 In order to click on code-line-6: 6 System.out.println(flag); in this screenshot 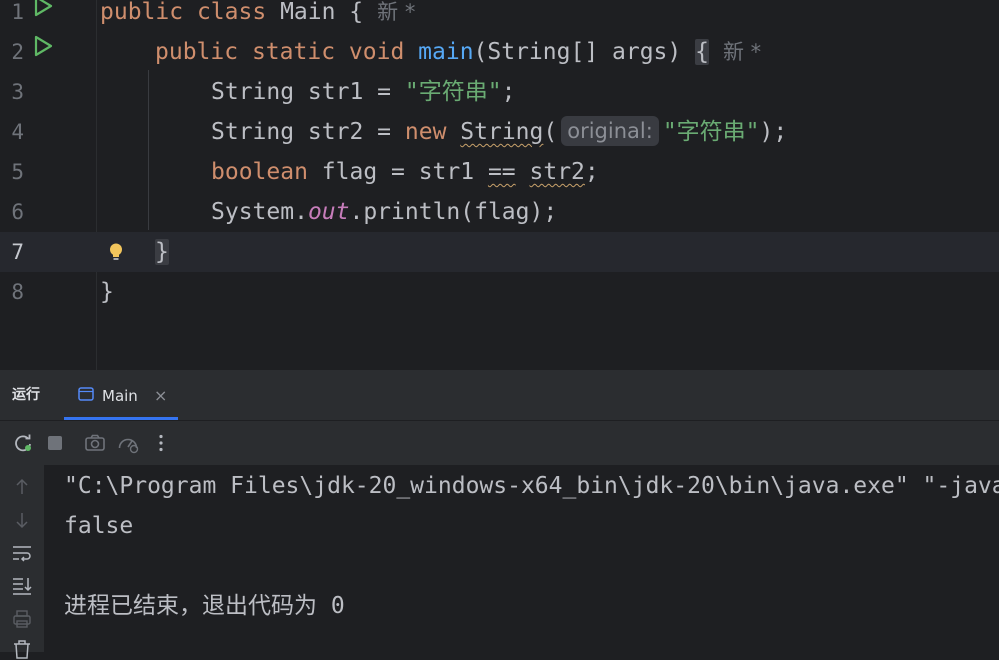, I will do `click(499, 212)`.